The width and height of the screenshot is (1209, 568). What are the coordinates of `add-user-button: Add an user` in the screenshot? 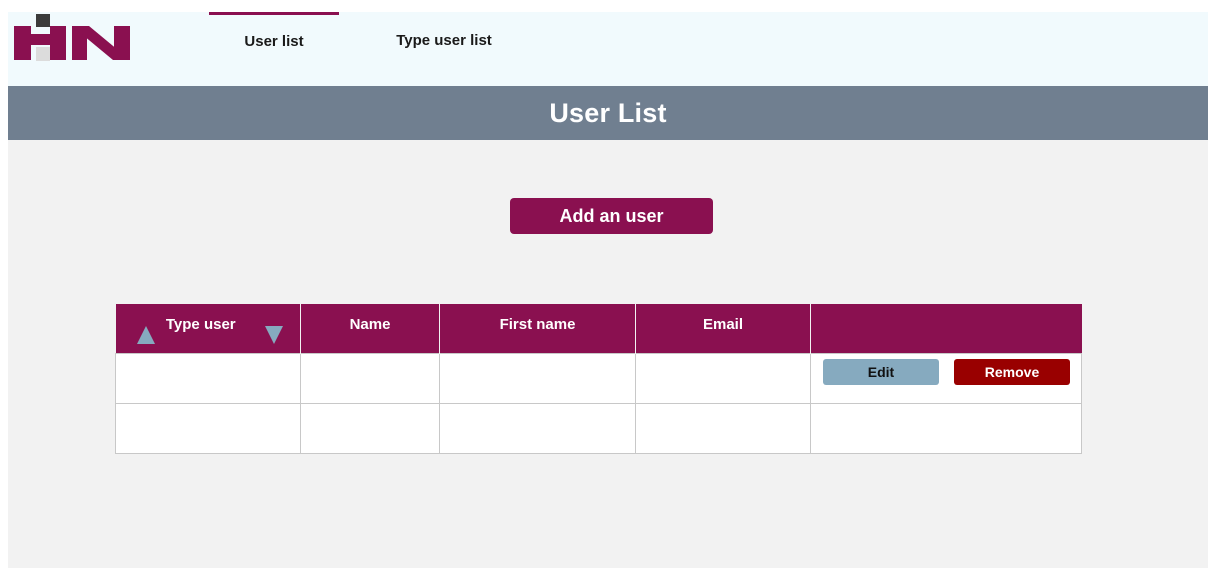 It's located at (611, 216).